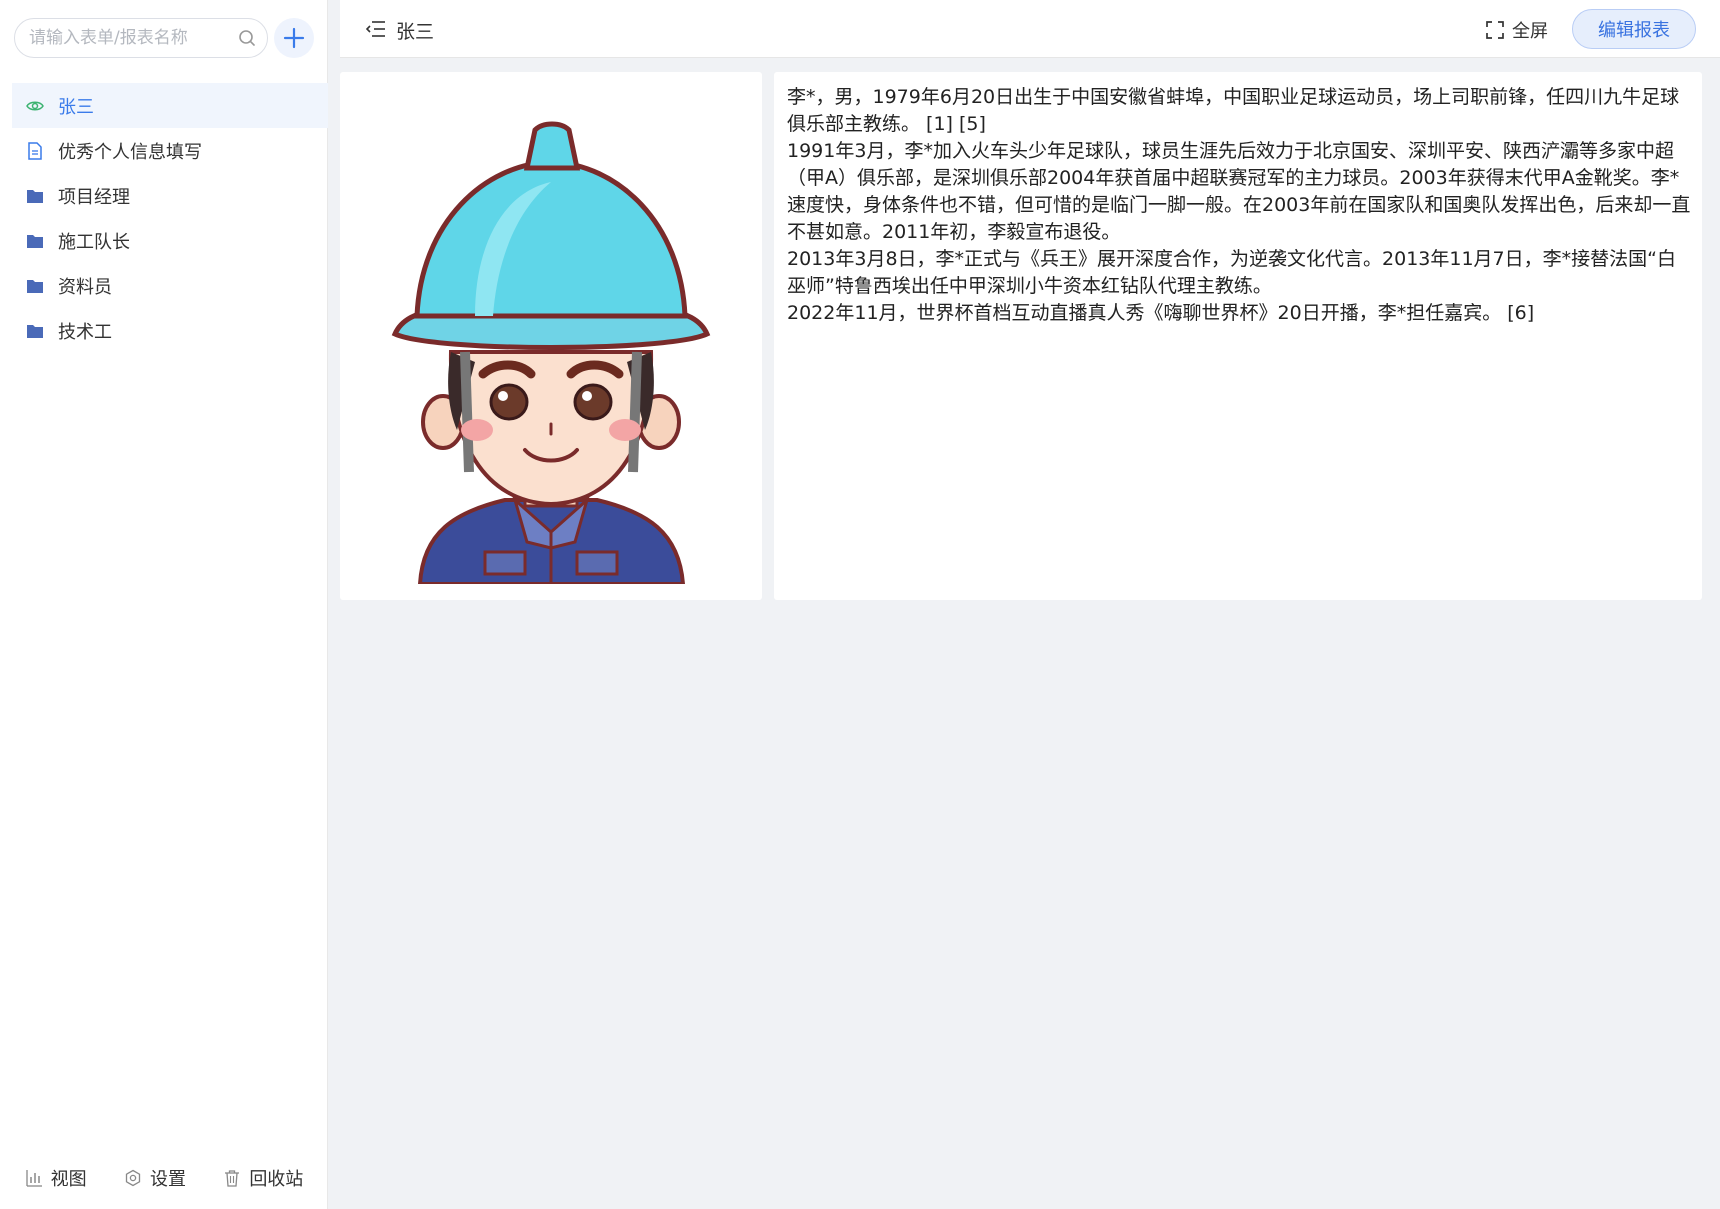 This screenshot has height=1209, width=1720. Describe the element at coordinates (376, 29) in the screenshot. I see `menu-toggle-icon` at that location.